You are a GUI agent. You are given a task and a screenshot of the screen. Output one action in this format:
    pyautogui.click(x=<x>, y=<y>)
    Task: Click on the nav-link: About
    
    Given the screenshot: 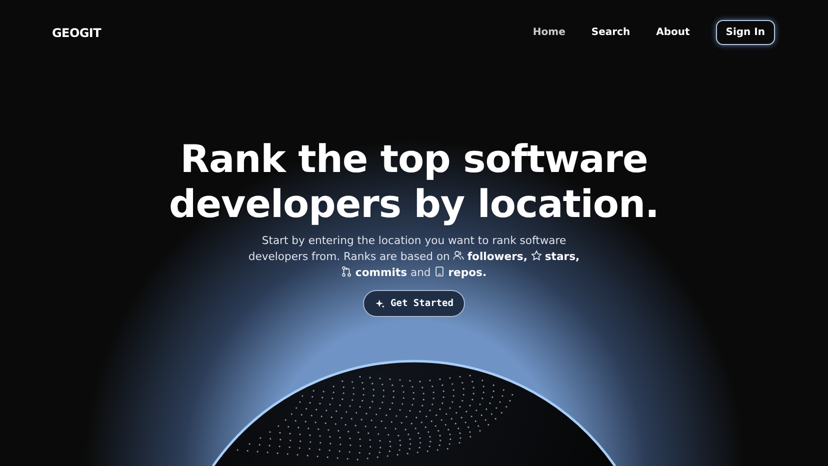 What is the action you would take?
    pyautogui.click(x=673, y=32)
    